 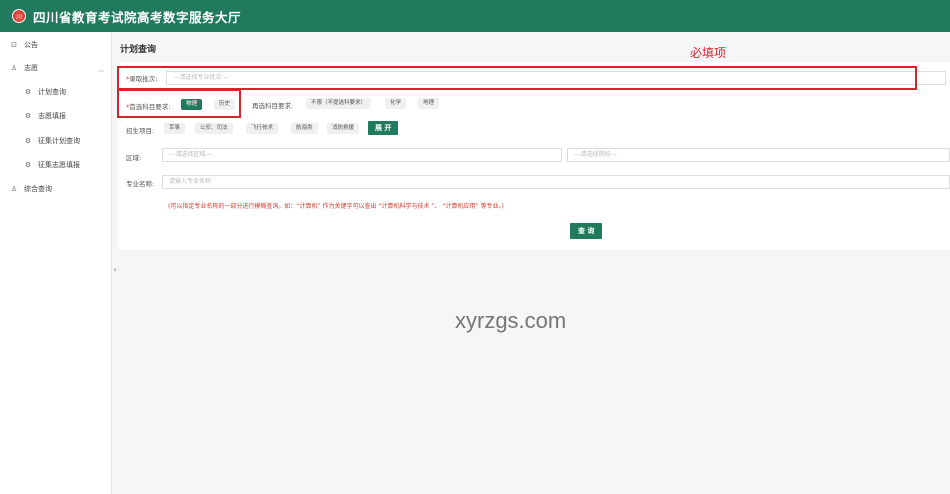 I want to click on sidebar-item-plan-query: ⚙ 计划查询, so click(x=45, y=92).